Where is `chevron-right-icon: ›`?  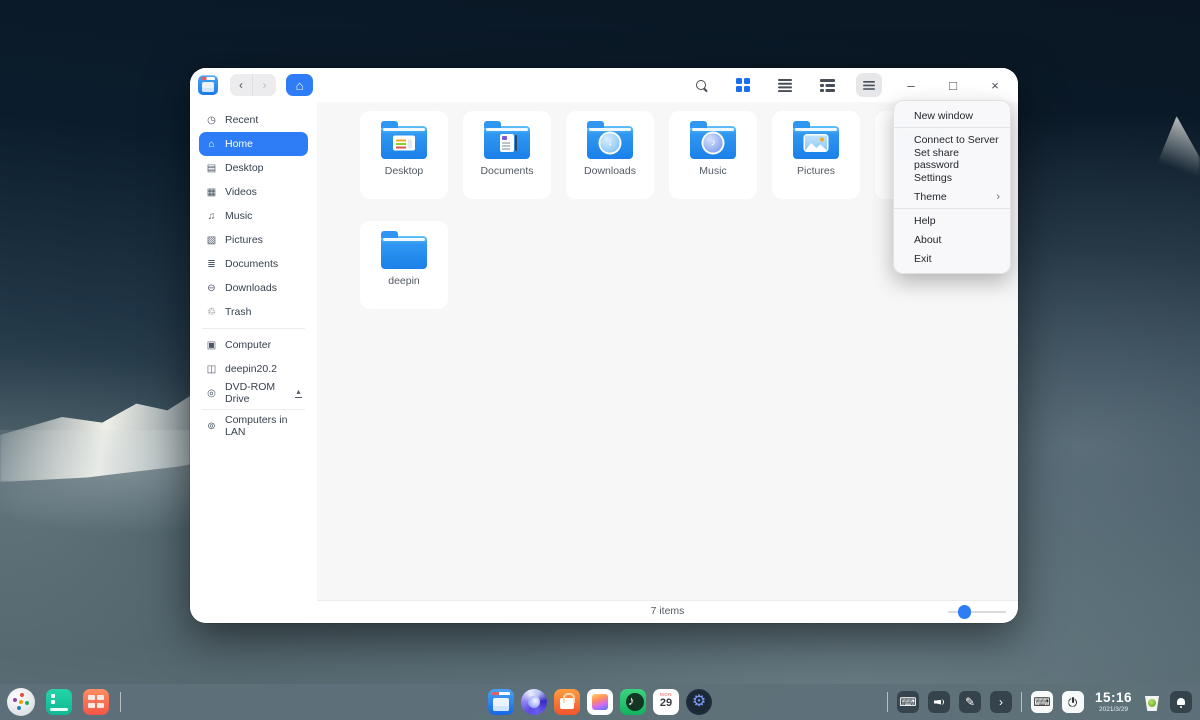 chevron-right-icon: › is located at coordinates (1000, 702).